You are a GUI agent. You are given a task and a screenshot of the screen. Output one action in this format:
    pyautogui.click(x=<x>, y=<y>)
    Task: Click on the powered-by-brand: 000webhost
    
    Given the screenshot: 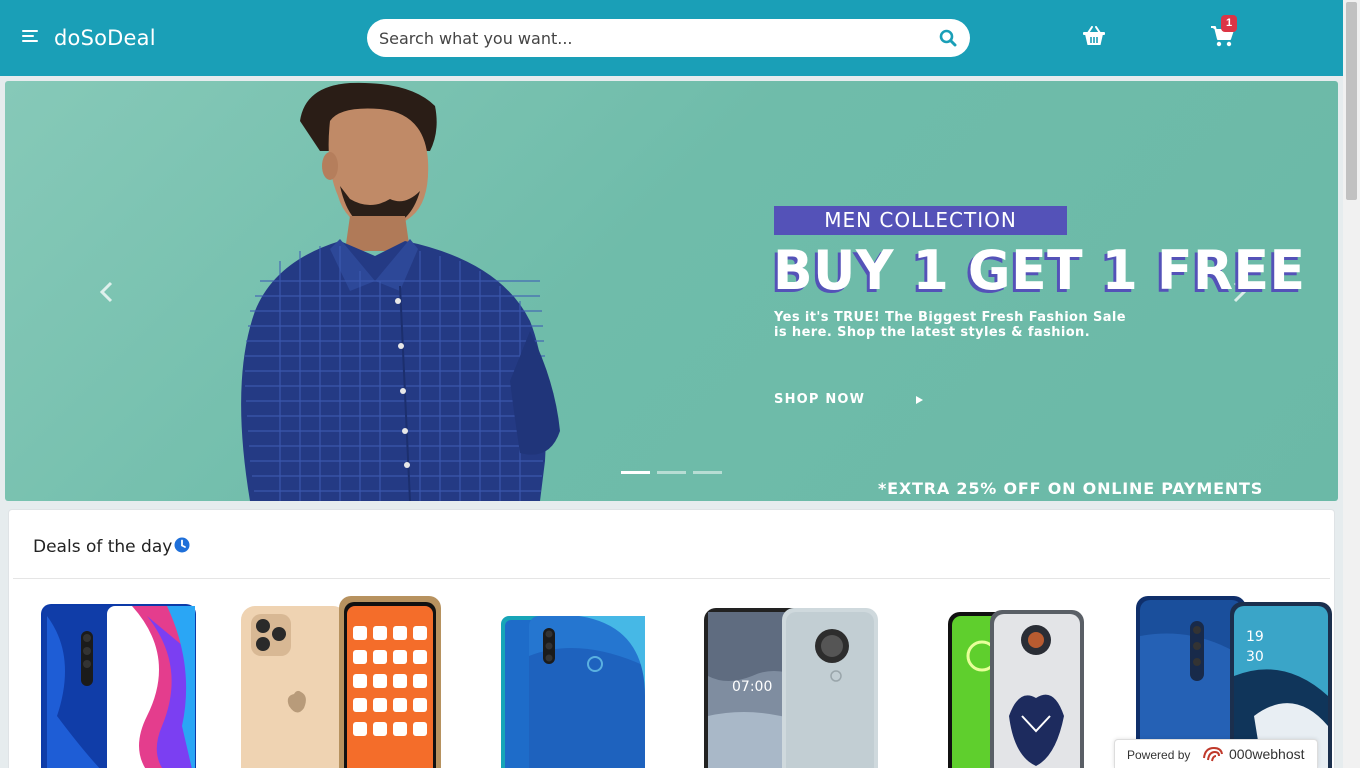 What is the action you would take?
    pyautogui.click(x=1267, y=754)
    